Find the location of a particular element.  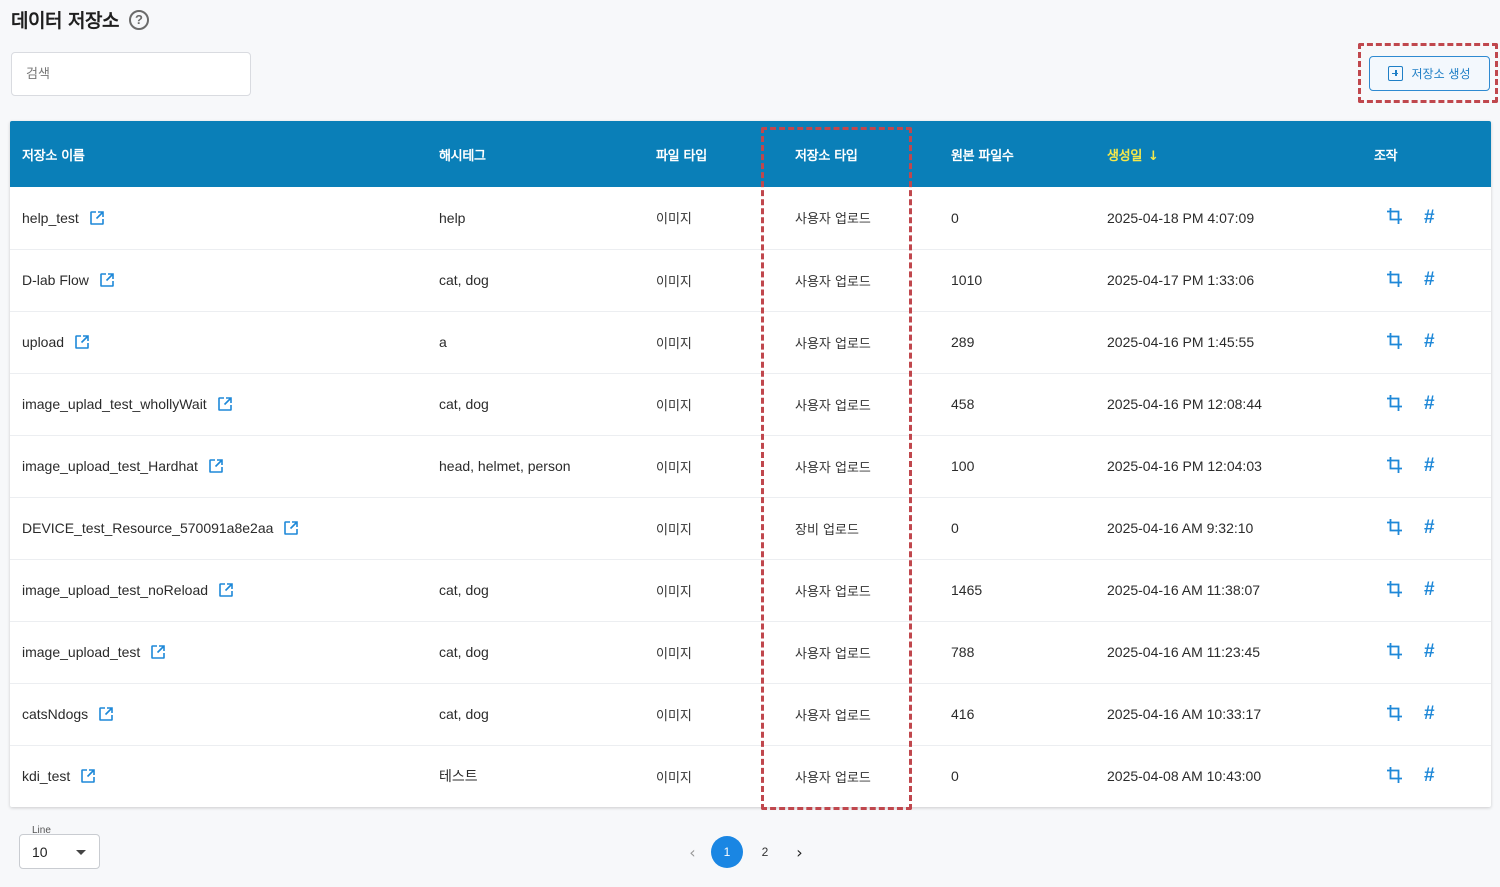

cell-created: 2025-04-17 PM 1:33:06 is located at coordinates (1181, 280).